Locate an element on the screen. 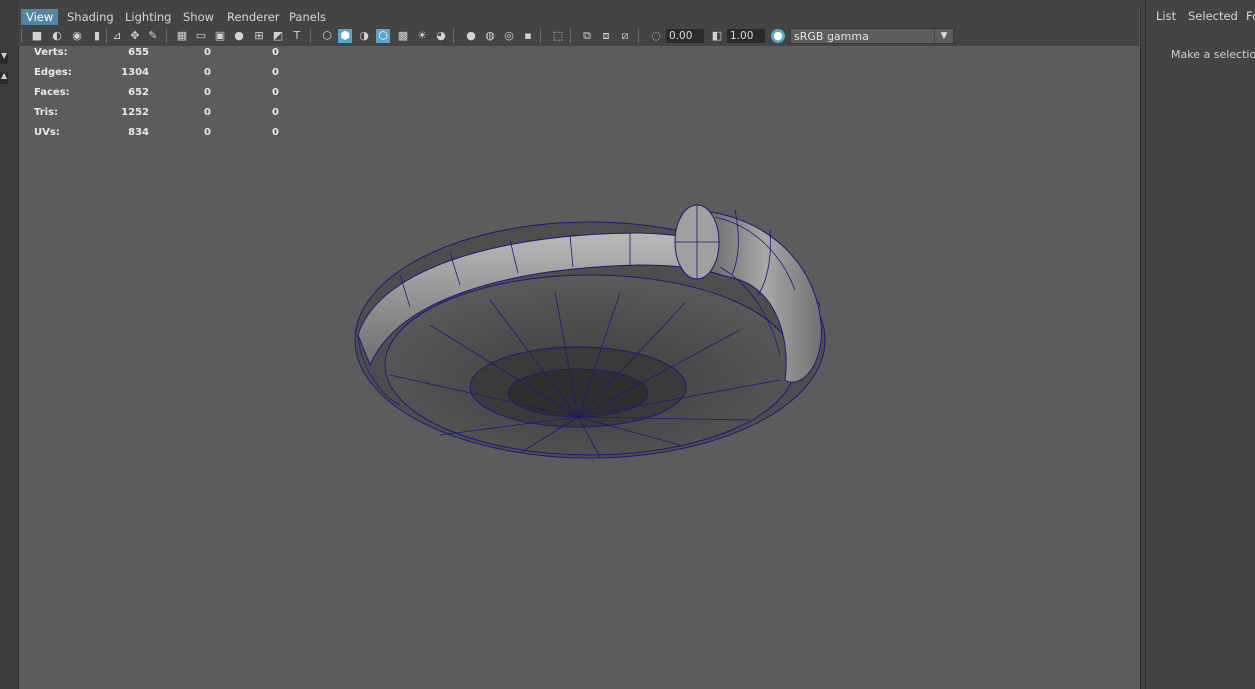 The width and height of the screenshot is (1255, 689). hud-label: UVs: is located at coordinates (47, 132).